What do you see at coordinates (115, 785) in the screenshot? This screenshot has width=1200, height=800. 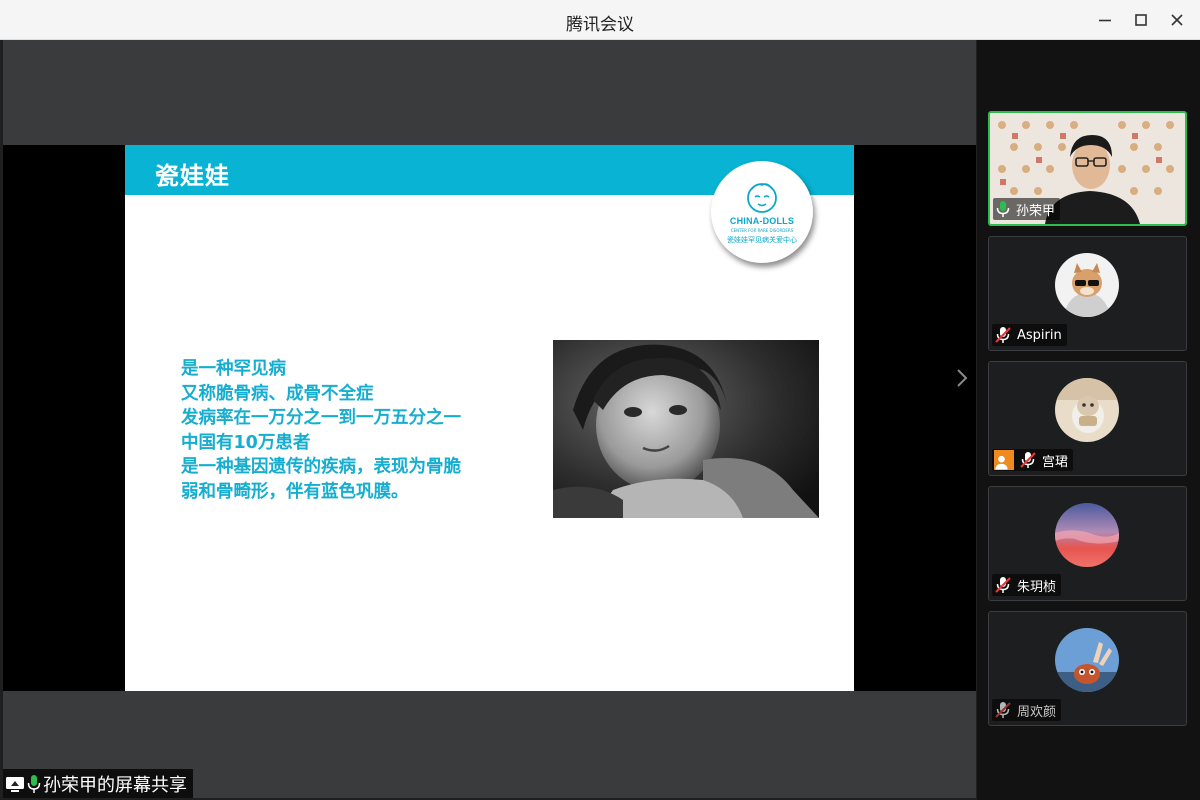 I see `screen-share-text: 孙荣甲的屏幕共享` at bounding box center [115, 785].